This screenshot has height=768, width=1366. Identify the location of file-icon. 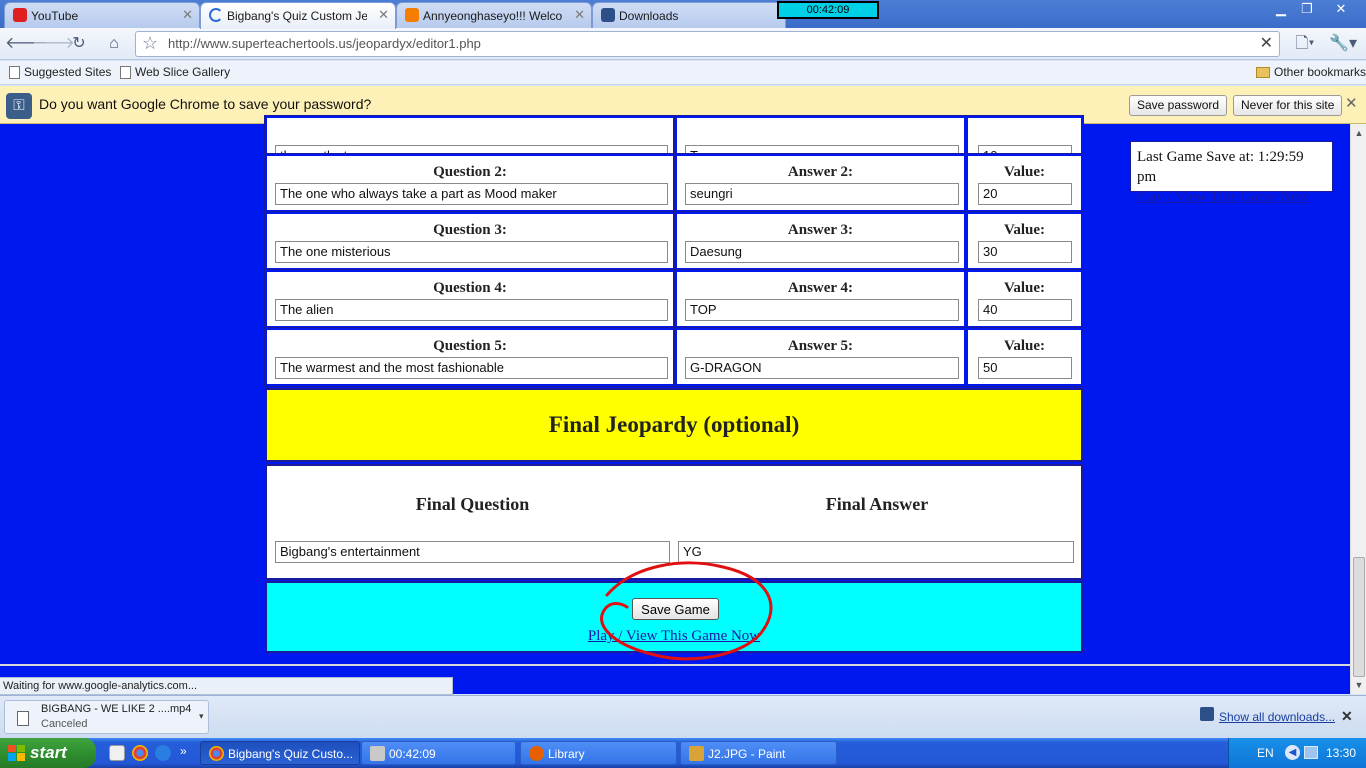
(23, 718).